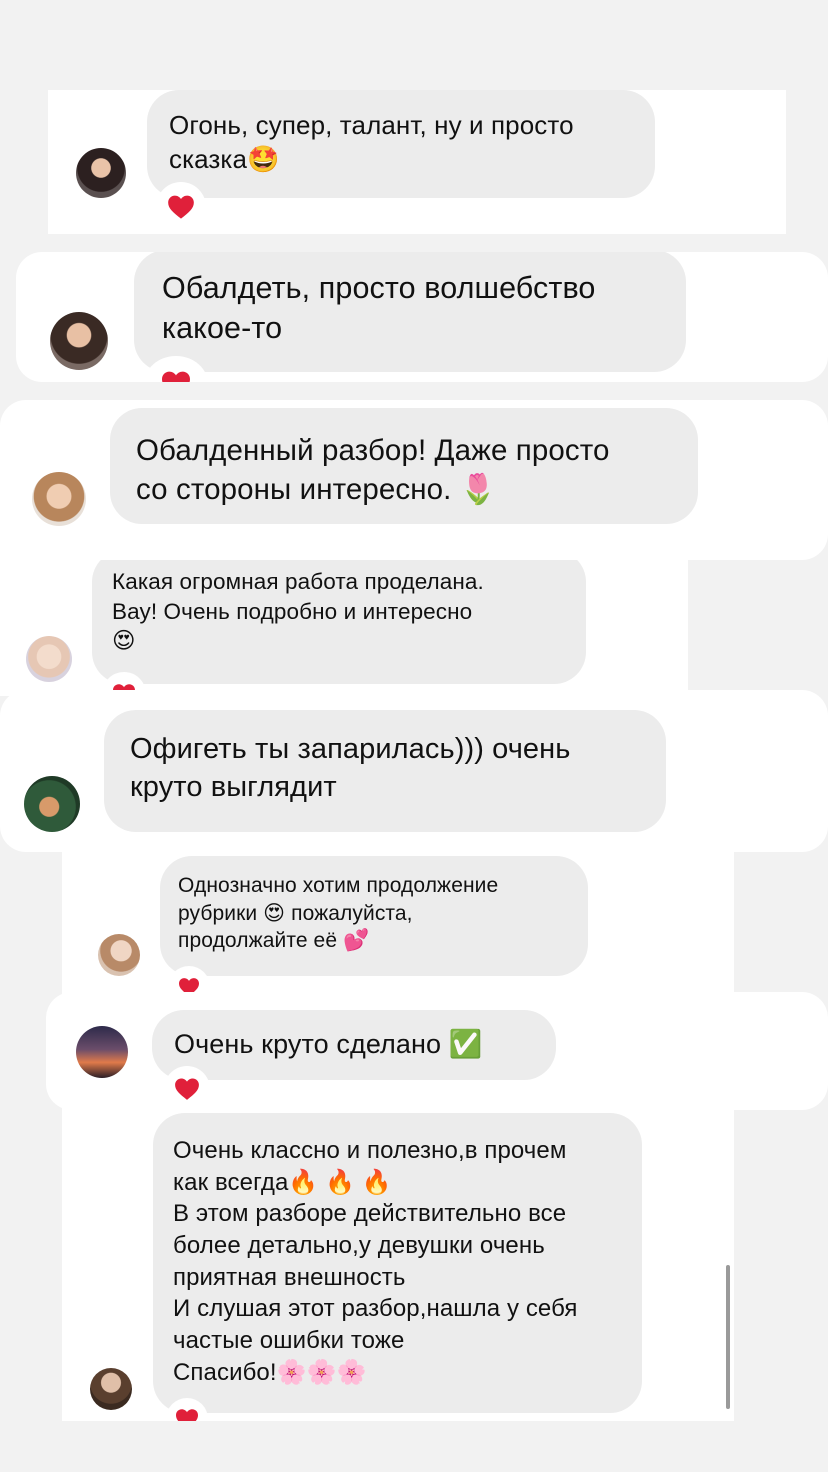  Describe the element at coordinates (292, 611) in the screenshot. I see `comment-text-line: Вау! Очень подробно и интересно` at that location.